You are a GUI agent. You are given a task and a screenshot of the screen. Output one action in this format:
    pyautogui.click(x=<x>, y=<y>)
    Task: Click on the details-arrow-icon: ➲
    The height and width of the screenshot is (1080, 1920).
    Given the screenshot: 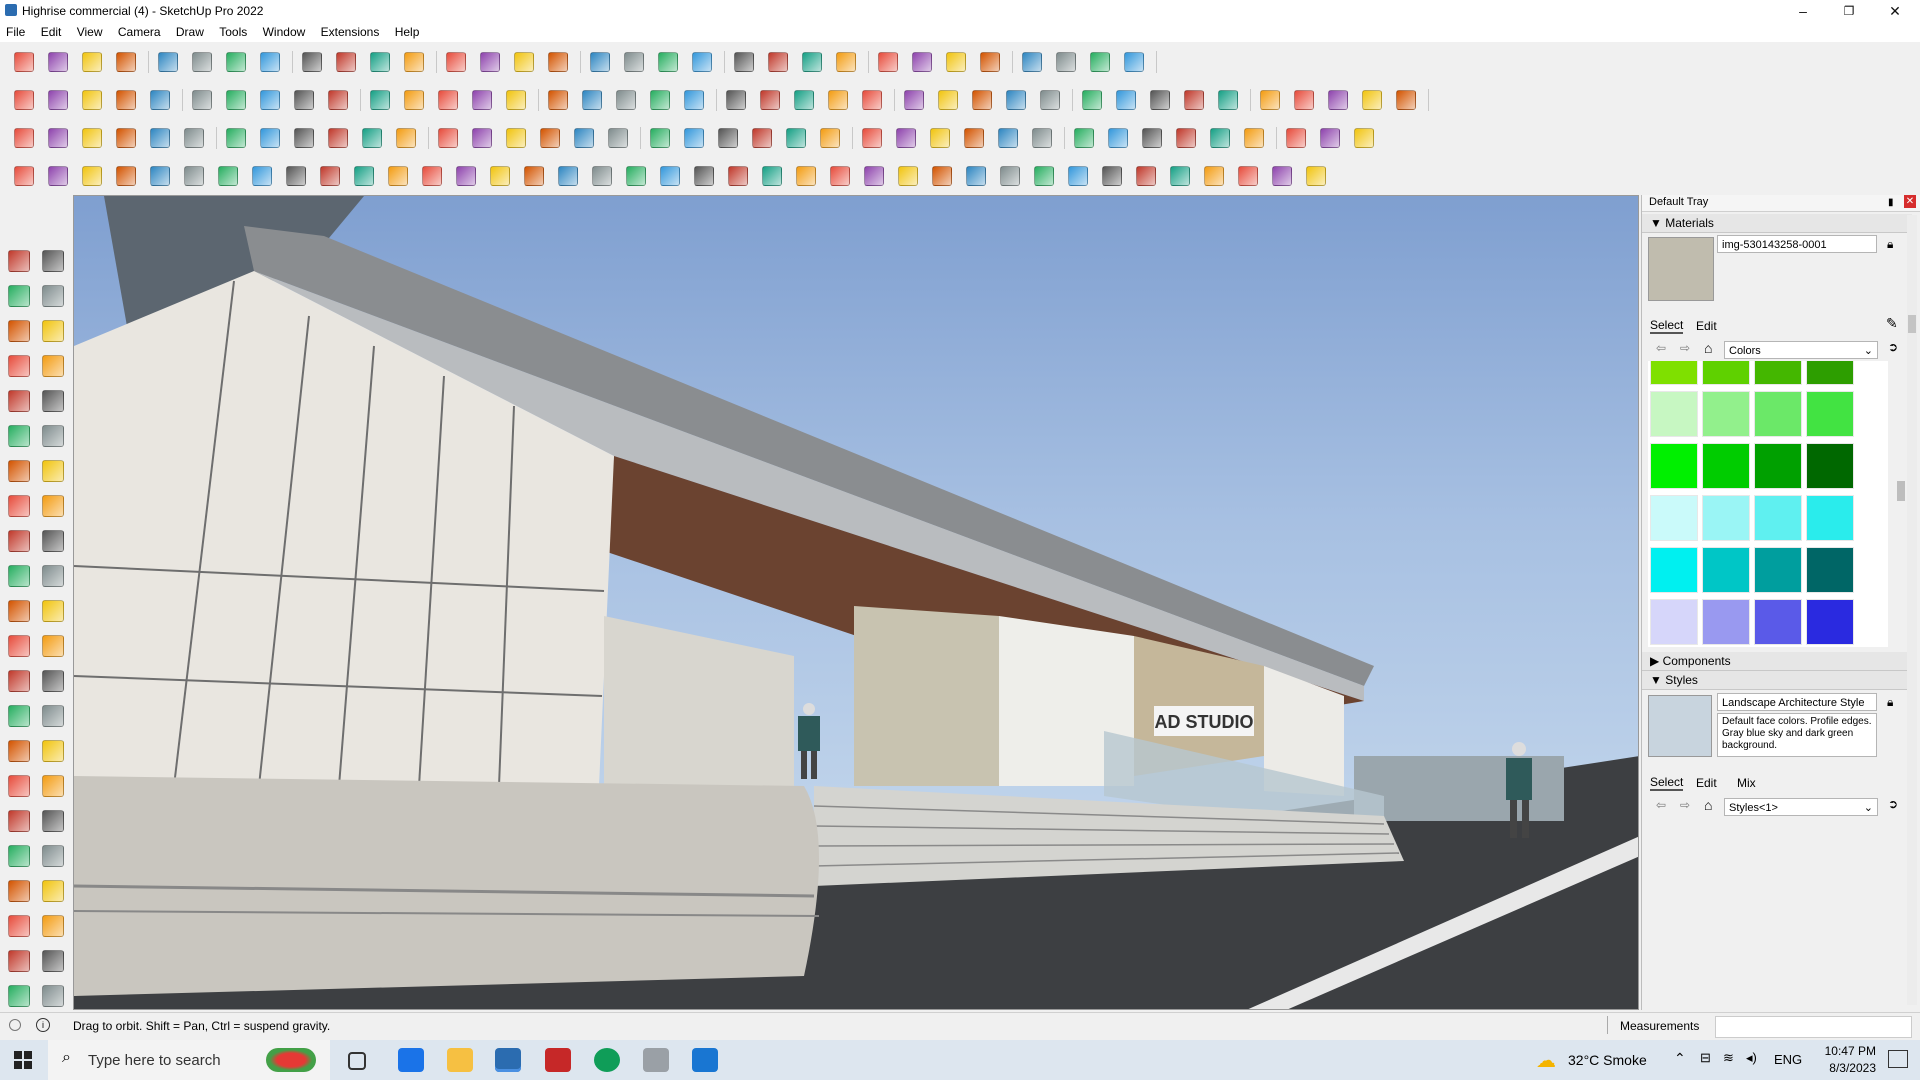 What is the action you would take?
    pyautogui.click(x=1893, y=804)
    